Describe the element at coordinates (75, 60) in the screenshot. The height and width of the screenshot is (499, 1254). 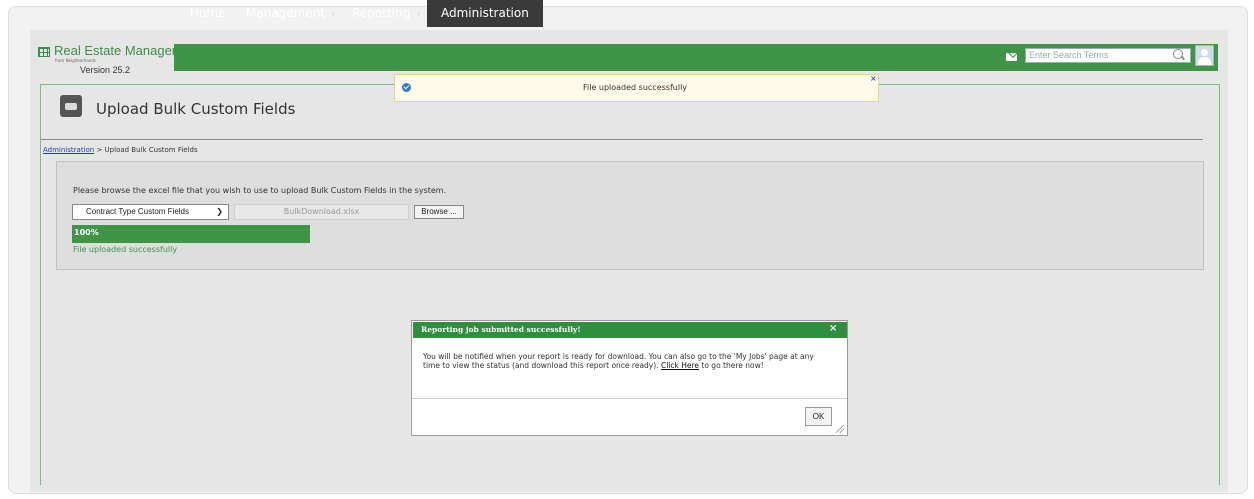
I see `logo-tagline: from Neighborhoods` at that location.